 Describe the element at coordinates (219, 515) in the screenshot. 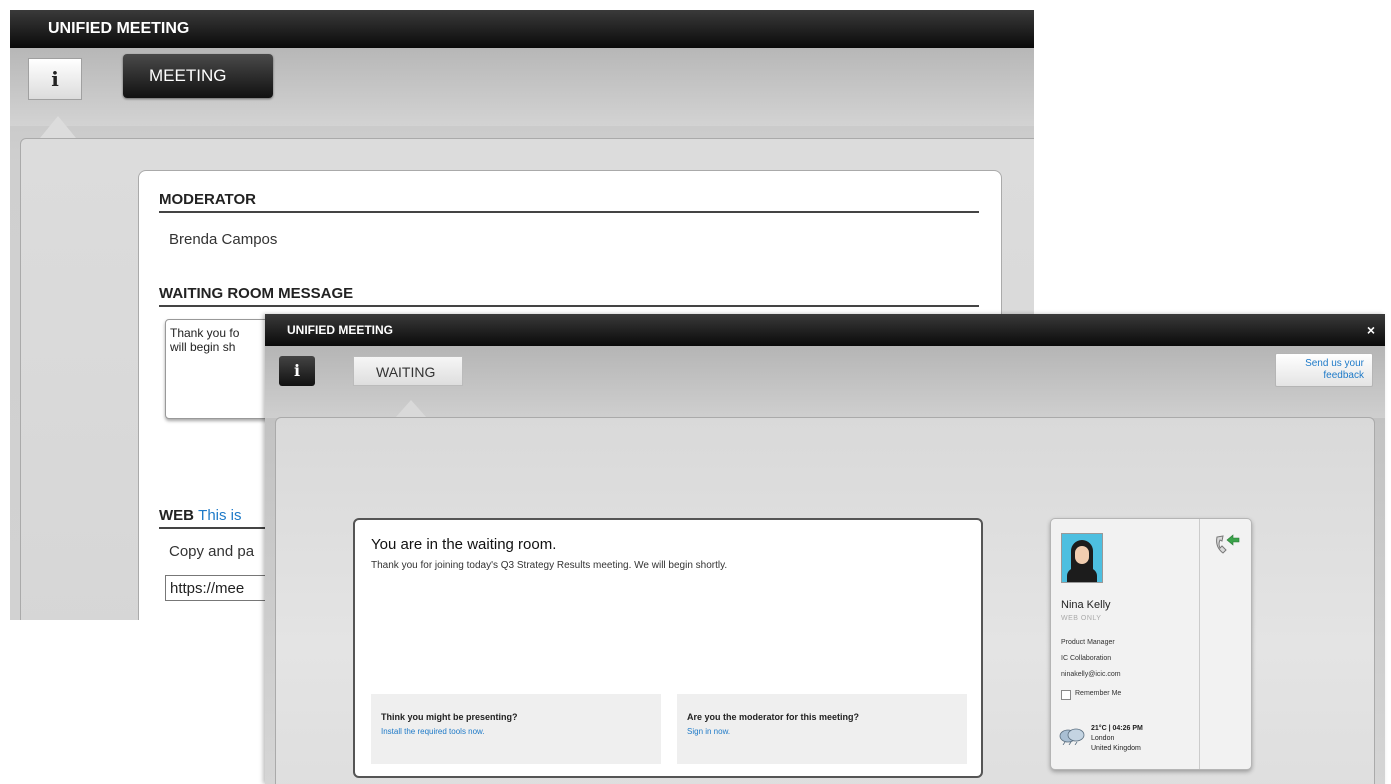

I see `web-info-link: This is` at that location.